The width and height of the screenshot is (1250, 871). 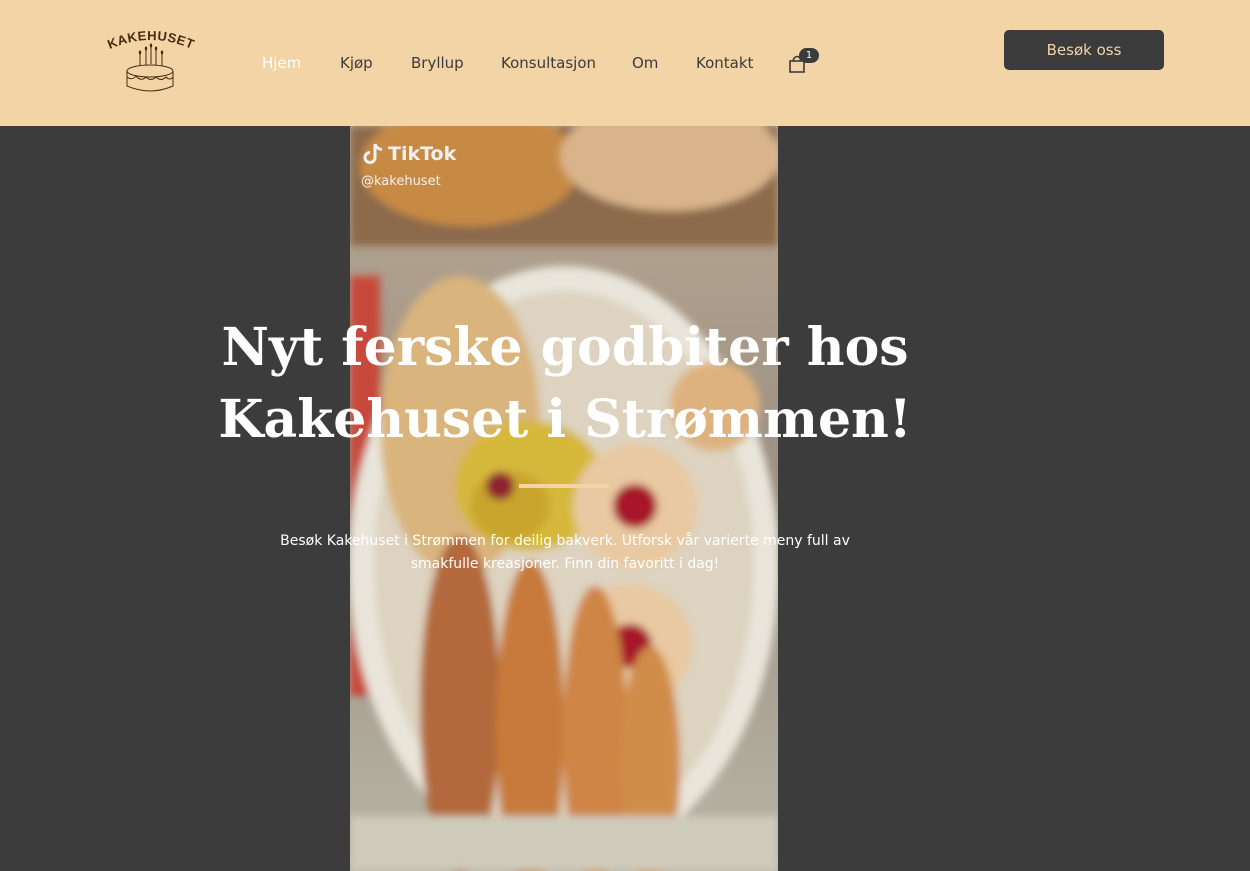 I want to click on besok-oss-button: Besøk oss, so click(x=1084, y=50).